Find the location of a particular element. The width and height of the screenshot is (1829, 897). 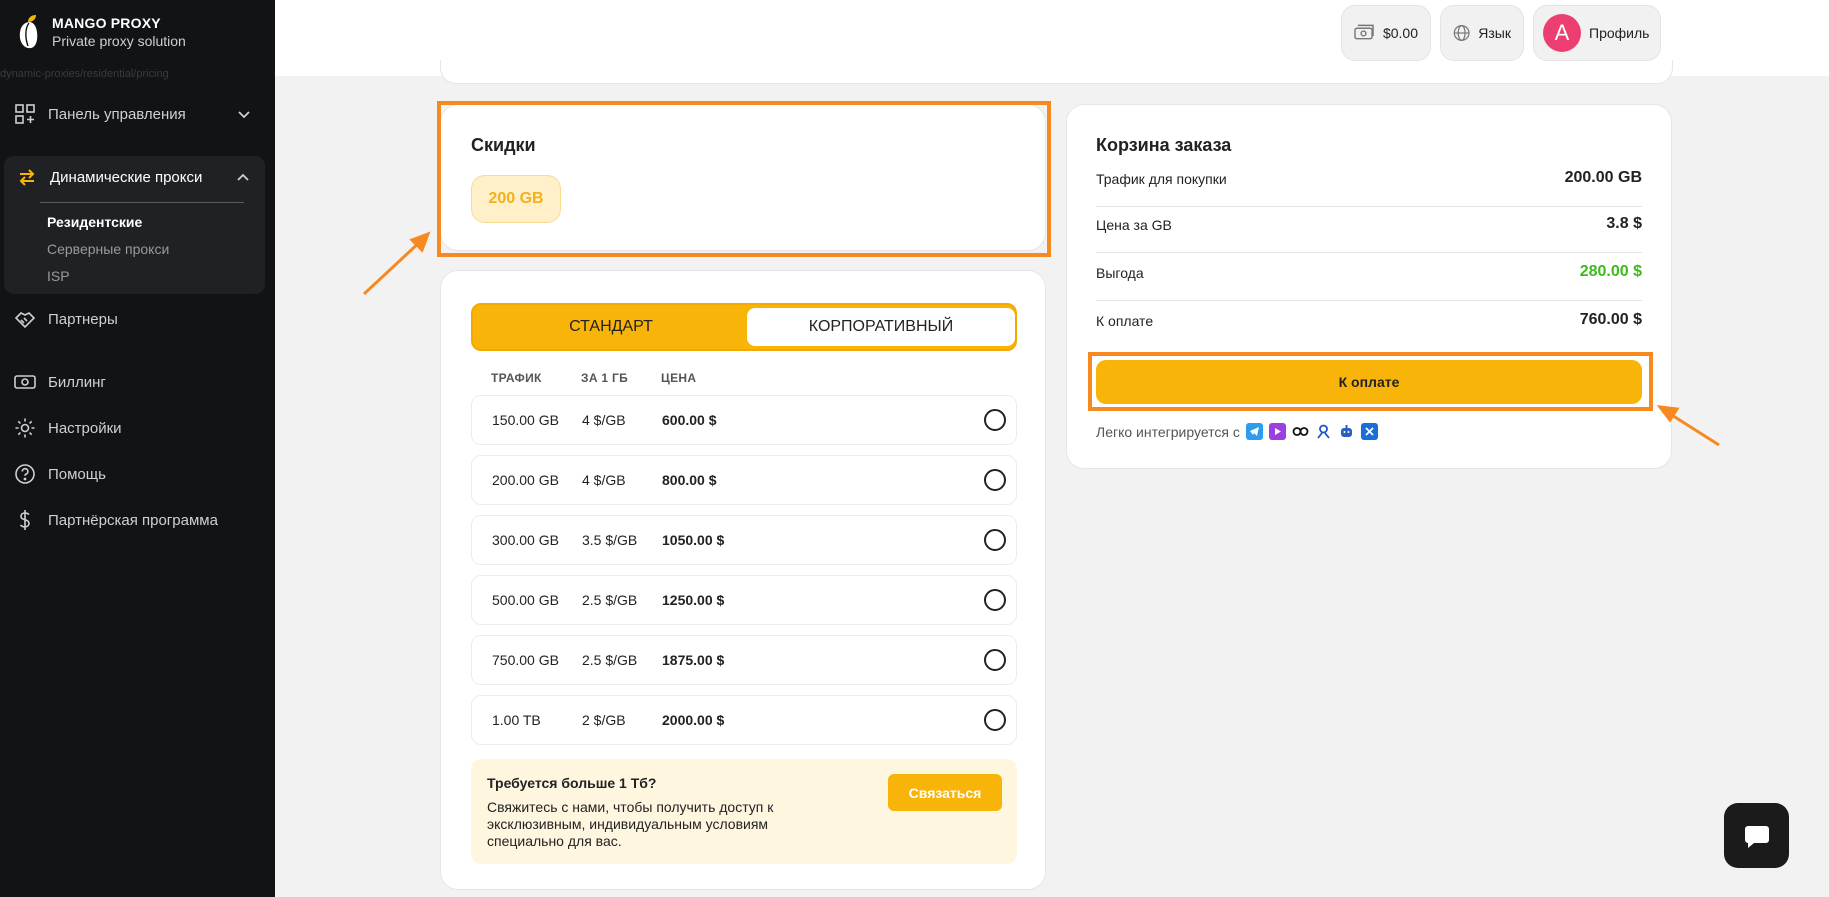

table-row: 750.00 GB 2.5 $/GB 1875.00 $ is located at coordinates (744, 660).